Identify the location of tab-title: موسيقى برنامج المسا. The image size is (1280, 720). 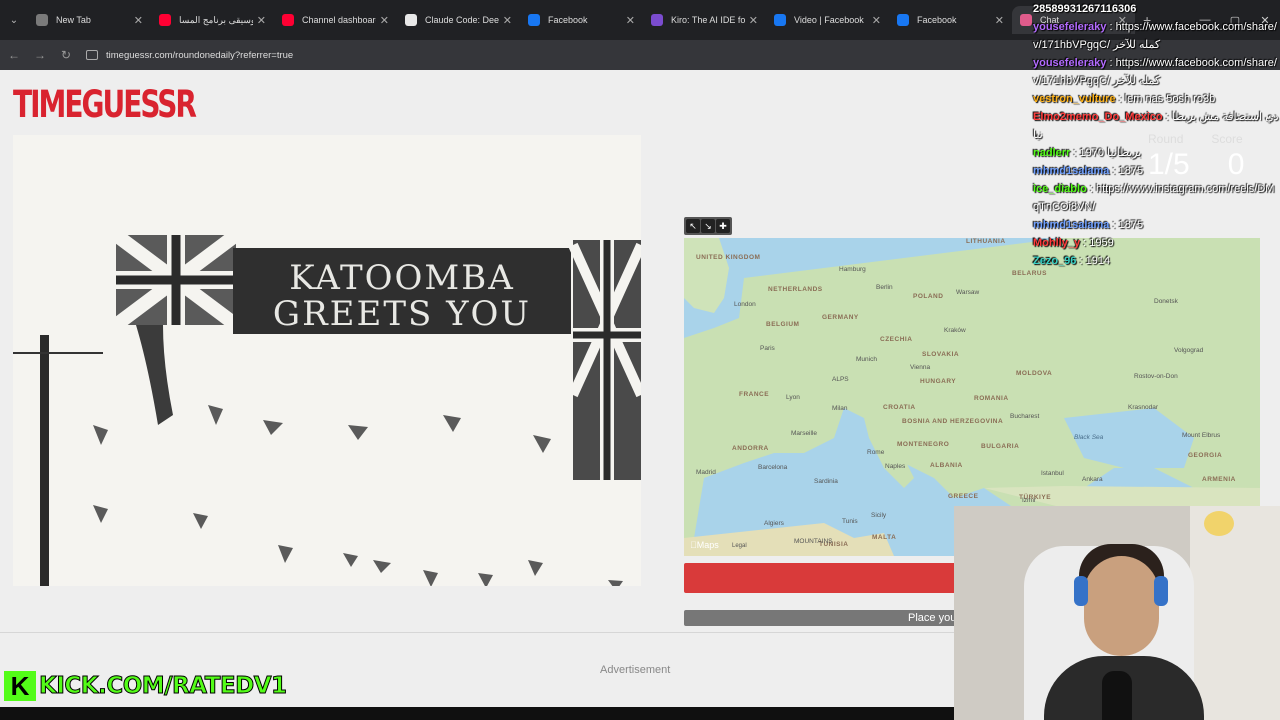
(216, 19).